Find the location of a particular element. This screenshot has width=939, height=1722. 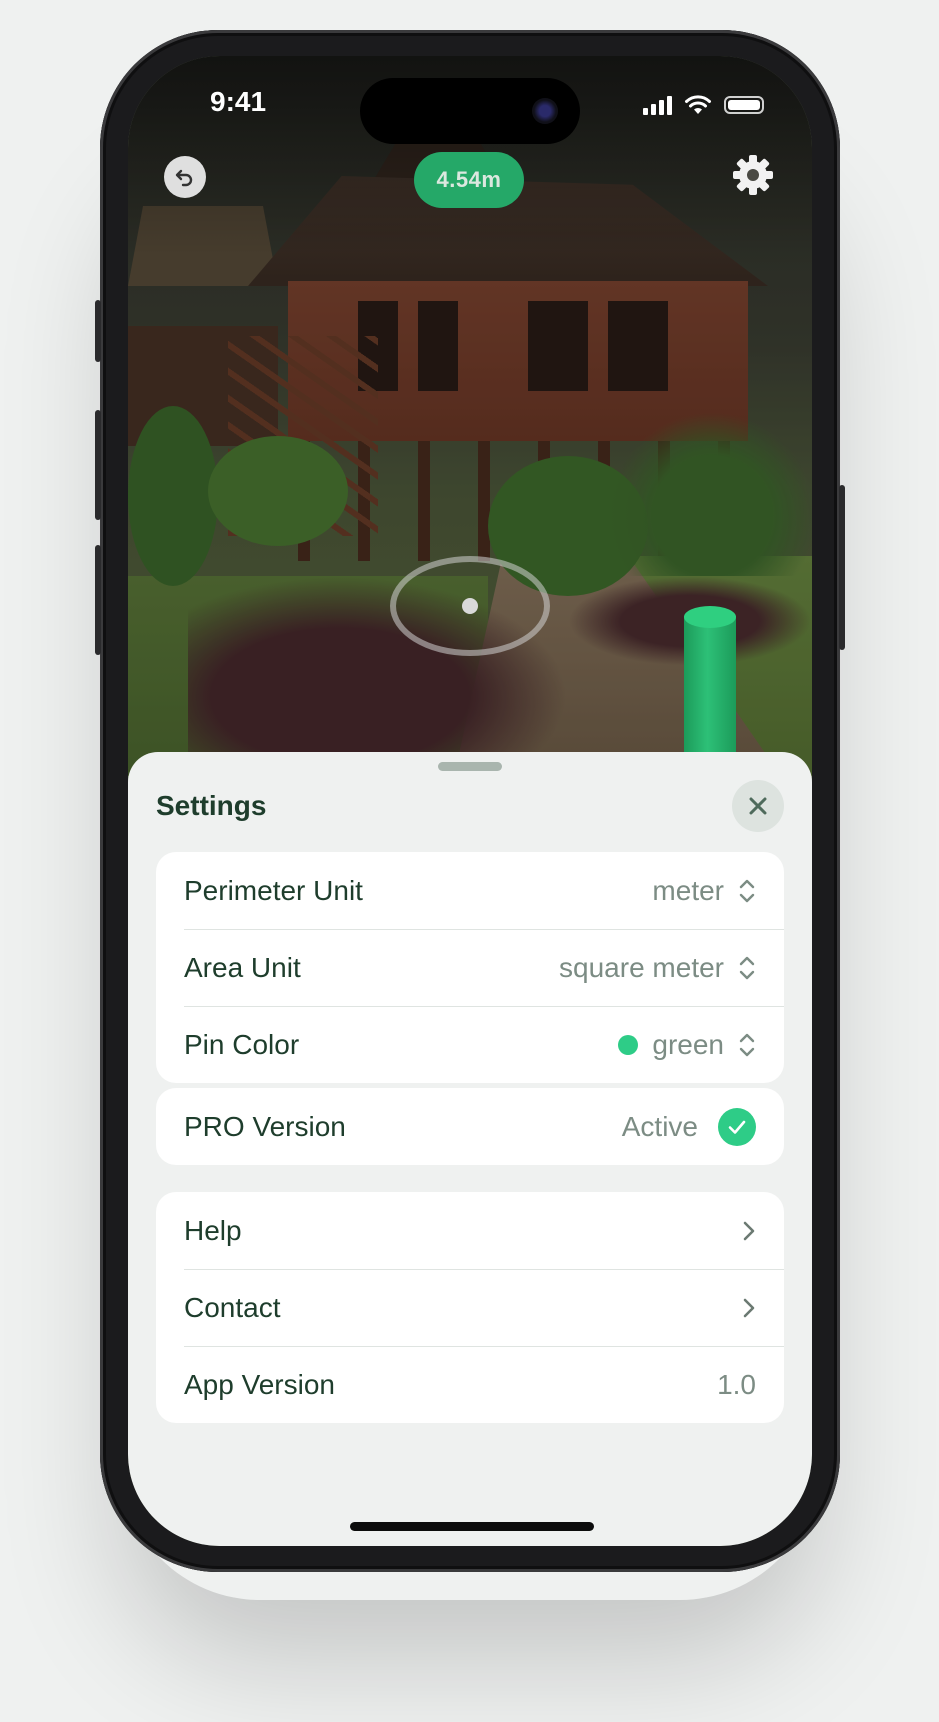

pro-status: Active is located at coordinates (688, 1126).